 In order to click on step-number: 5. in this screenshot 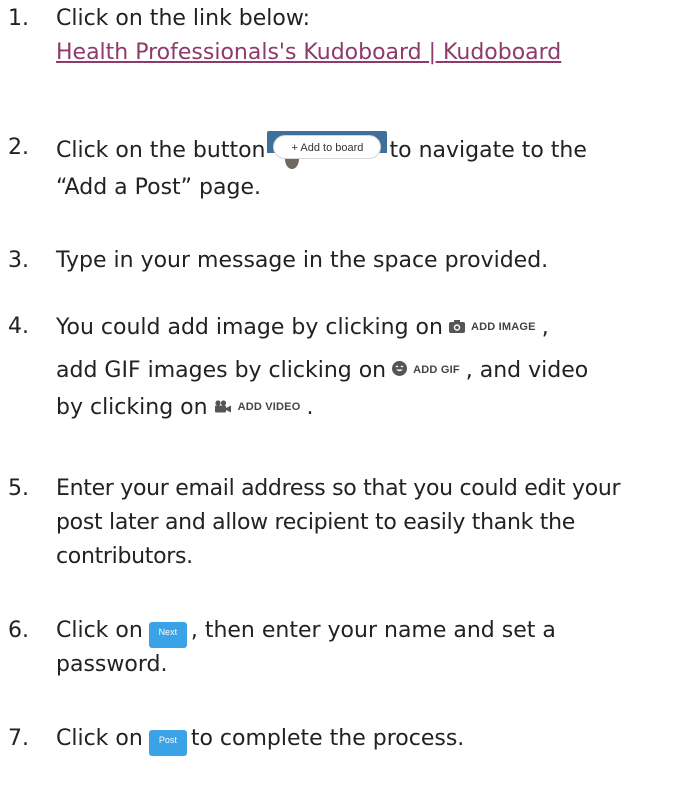, I will do `click(18, 488)`.